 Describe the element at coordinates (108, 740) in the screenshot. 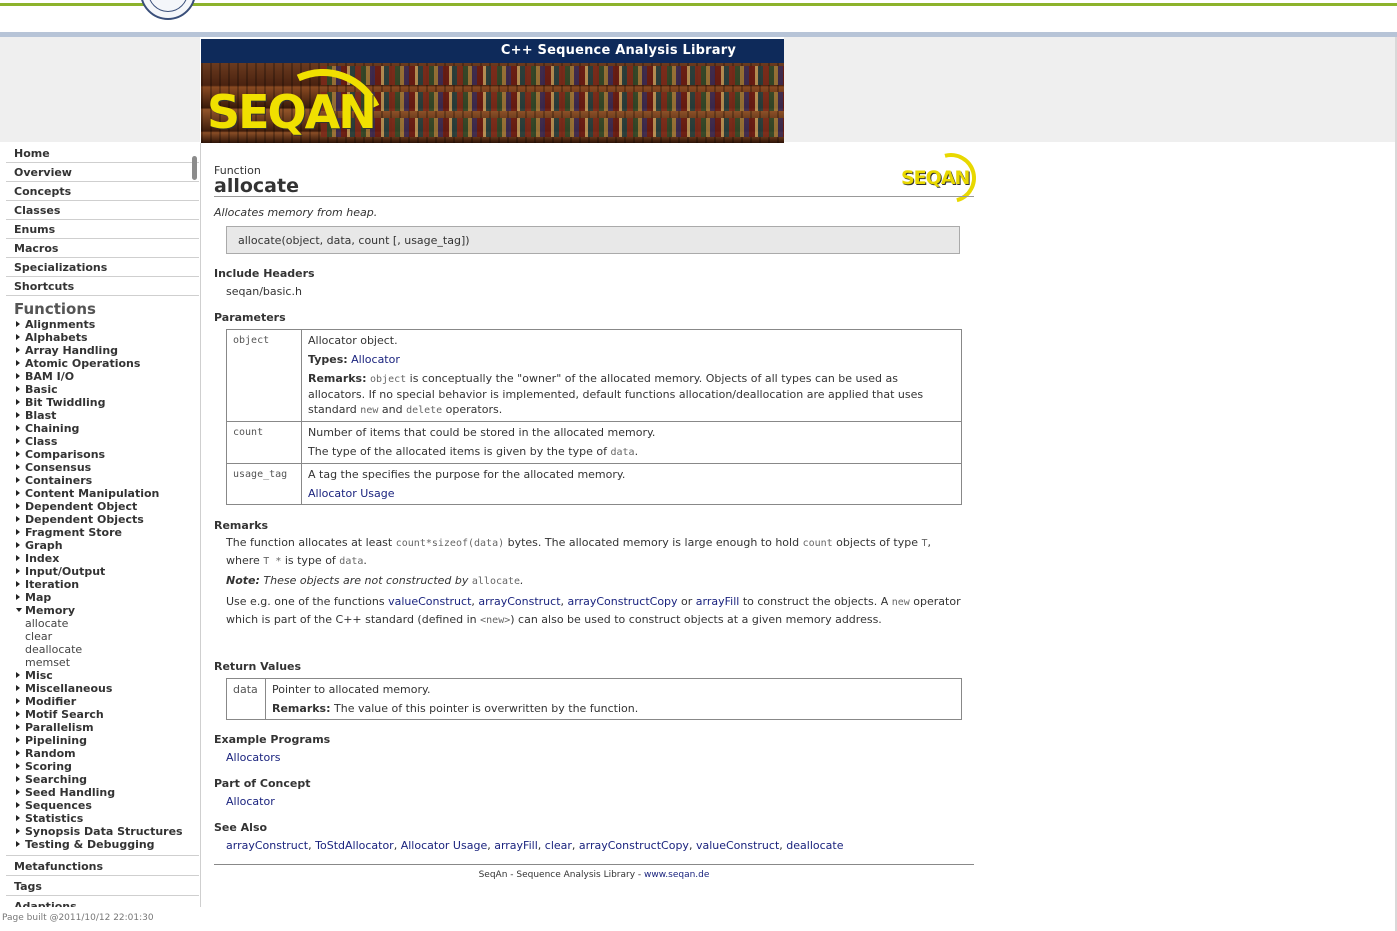

I see `sidebar-category-item: Pipelining` at that location.